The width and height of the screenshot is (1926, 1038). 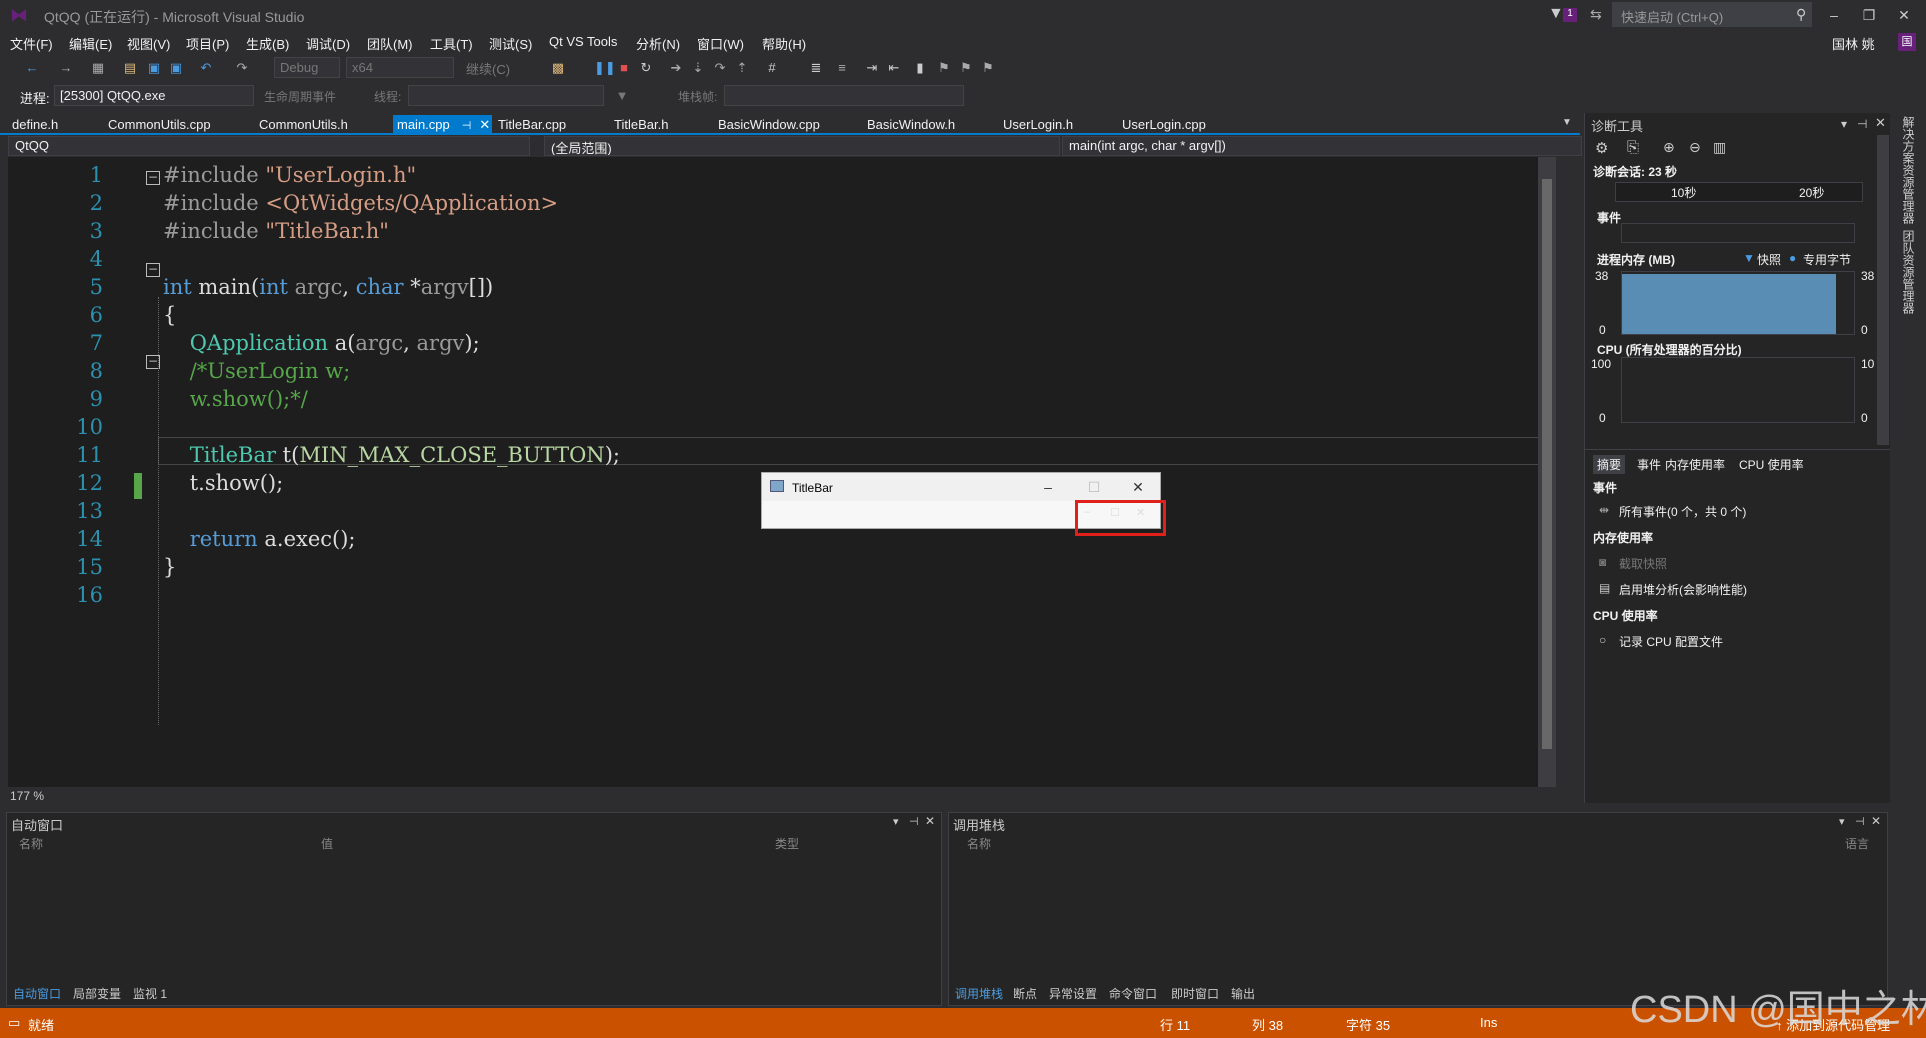 What do you see at coordinates (32, 68) in the screenshot?
I see `back-icon: ←` at bounding box center [32, 68].